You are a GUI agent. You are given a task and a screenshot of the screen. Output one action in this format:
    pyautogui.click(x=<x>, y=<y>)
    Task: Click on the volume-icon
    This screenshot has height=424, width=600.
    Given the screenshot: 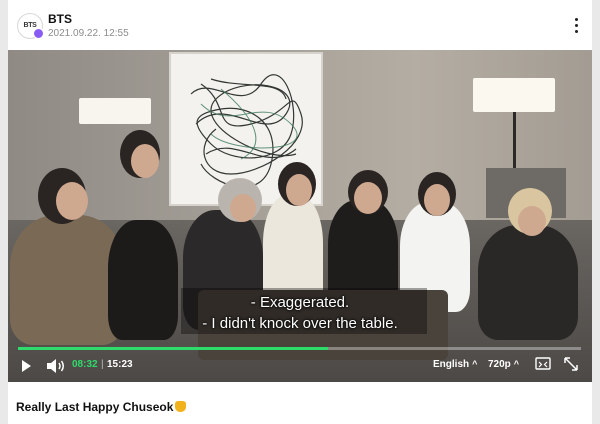 What is the action you would take?
    pyautogui.click(x=56, y=366)
    